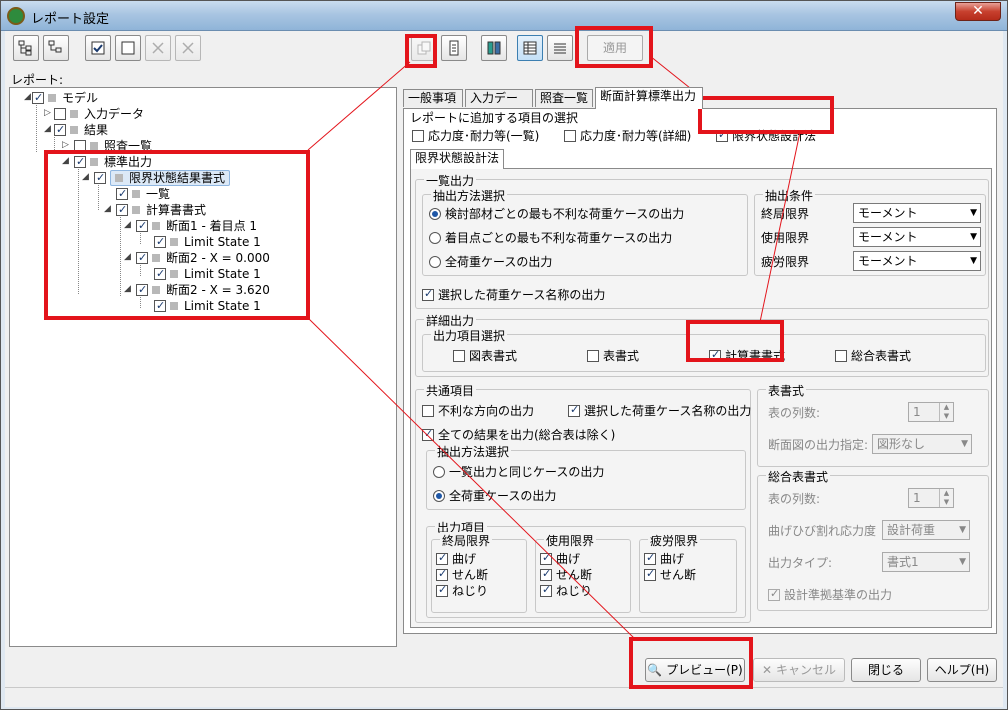 This screenshot has height=710, width=1008. I want to click on help-button: ヘルプ(H), so click(962, 670).